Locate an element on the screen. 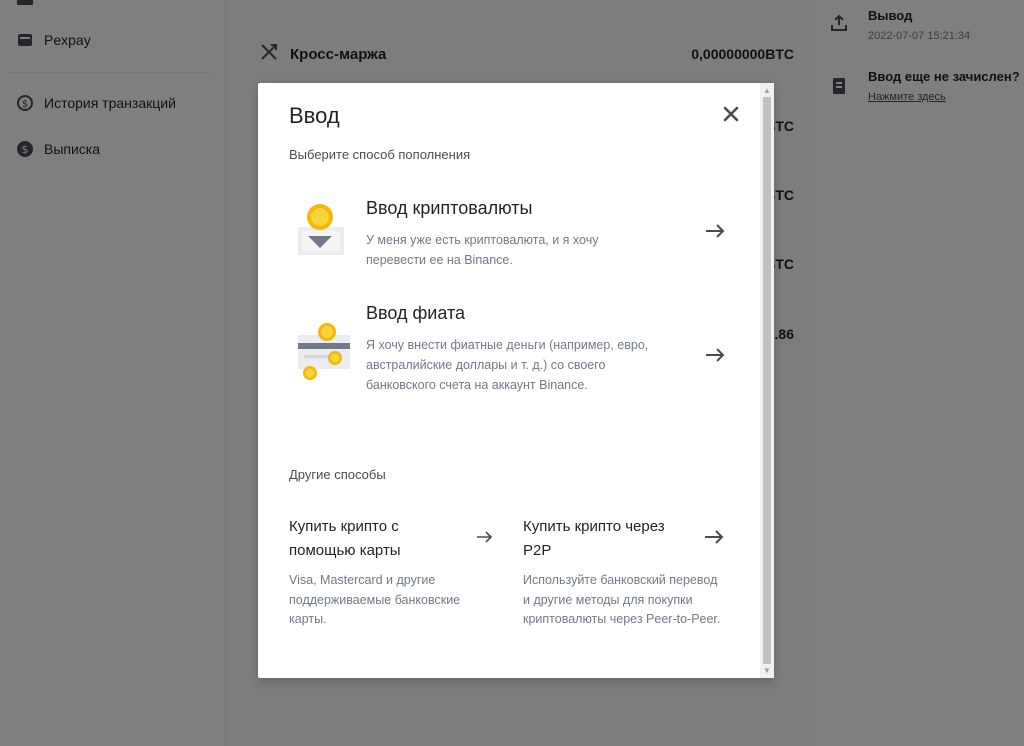  modal-title: Ввод is located at coordinates (314, 115).